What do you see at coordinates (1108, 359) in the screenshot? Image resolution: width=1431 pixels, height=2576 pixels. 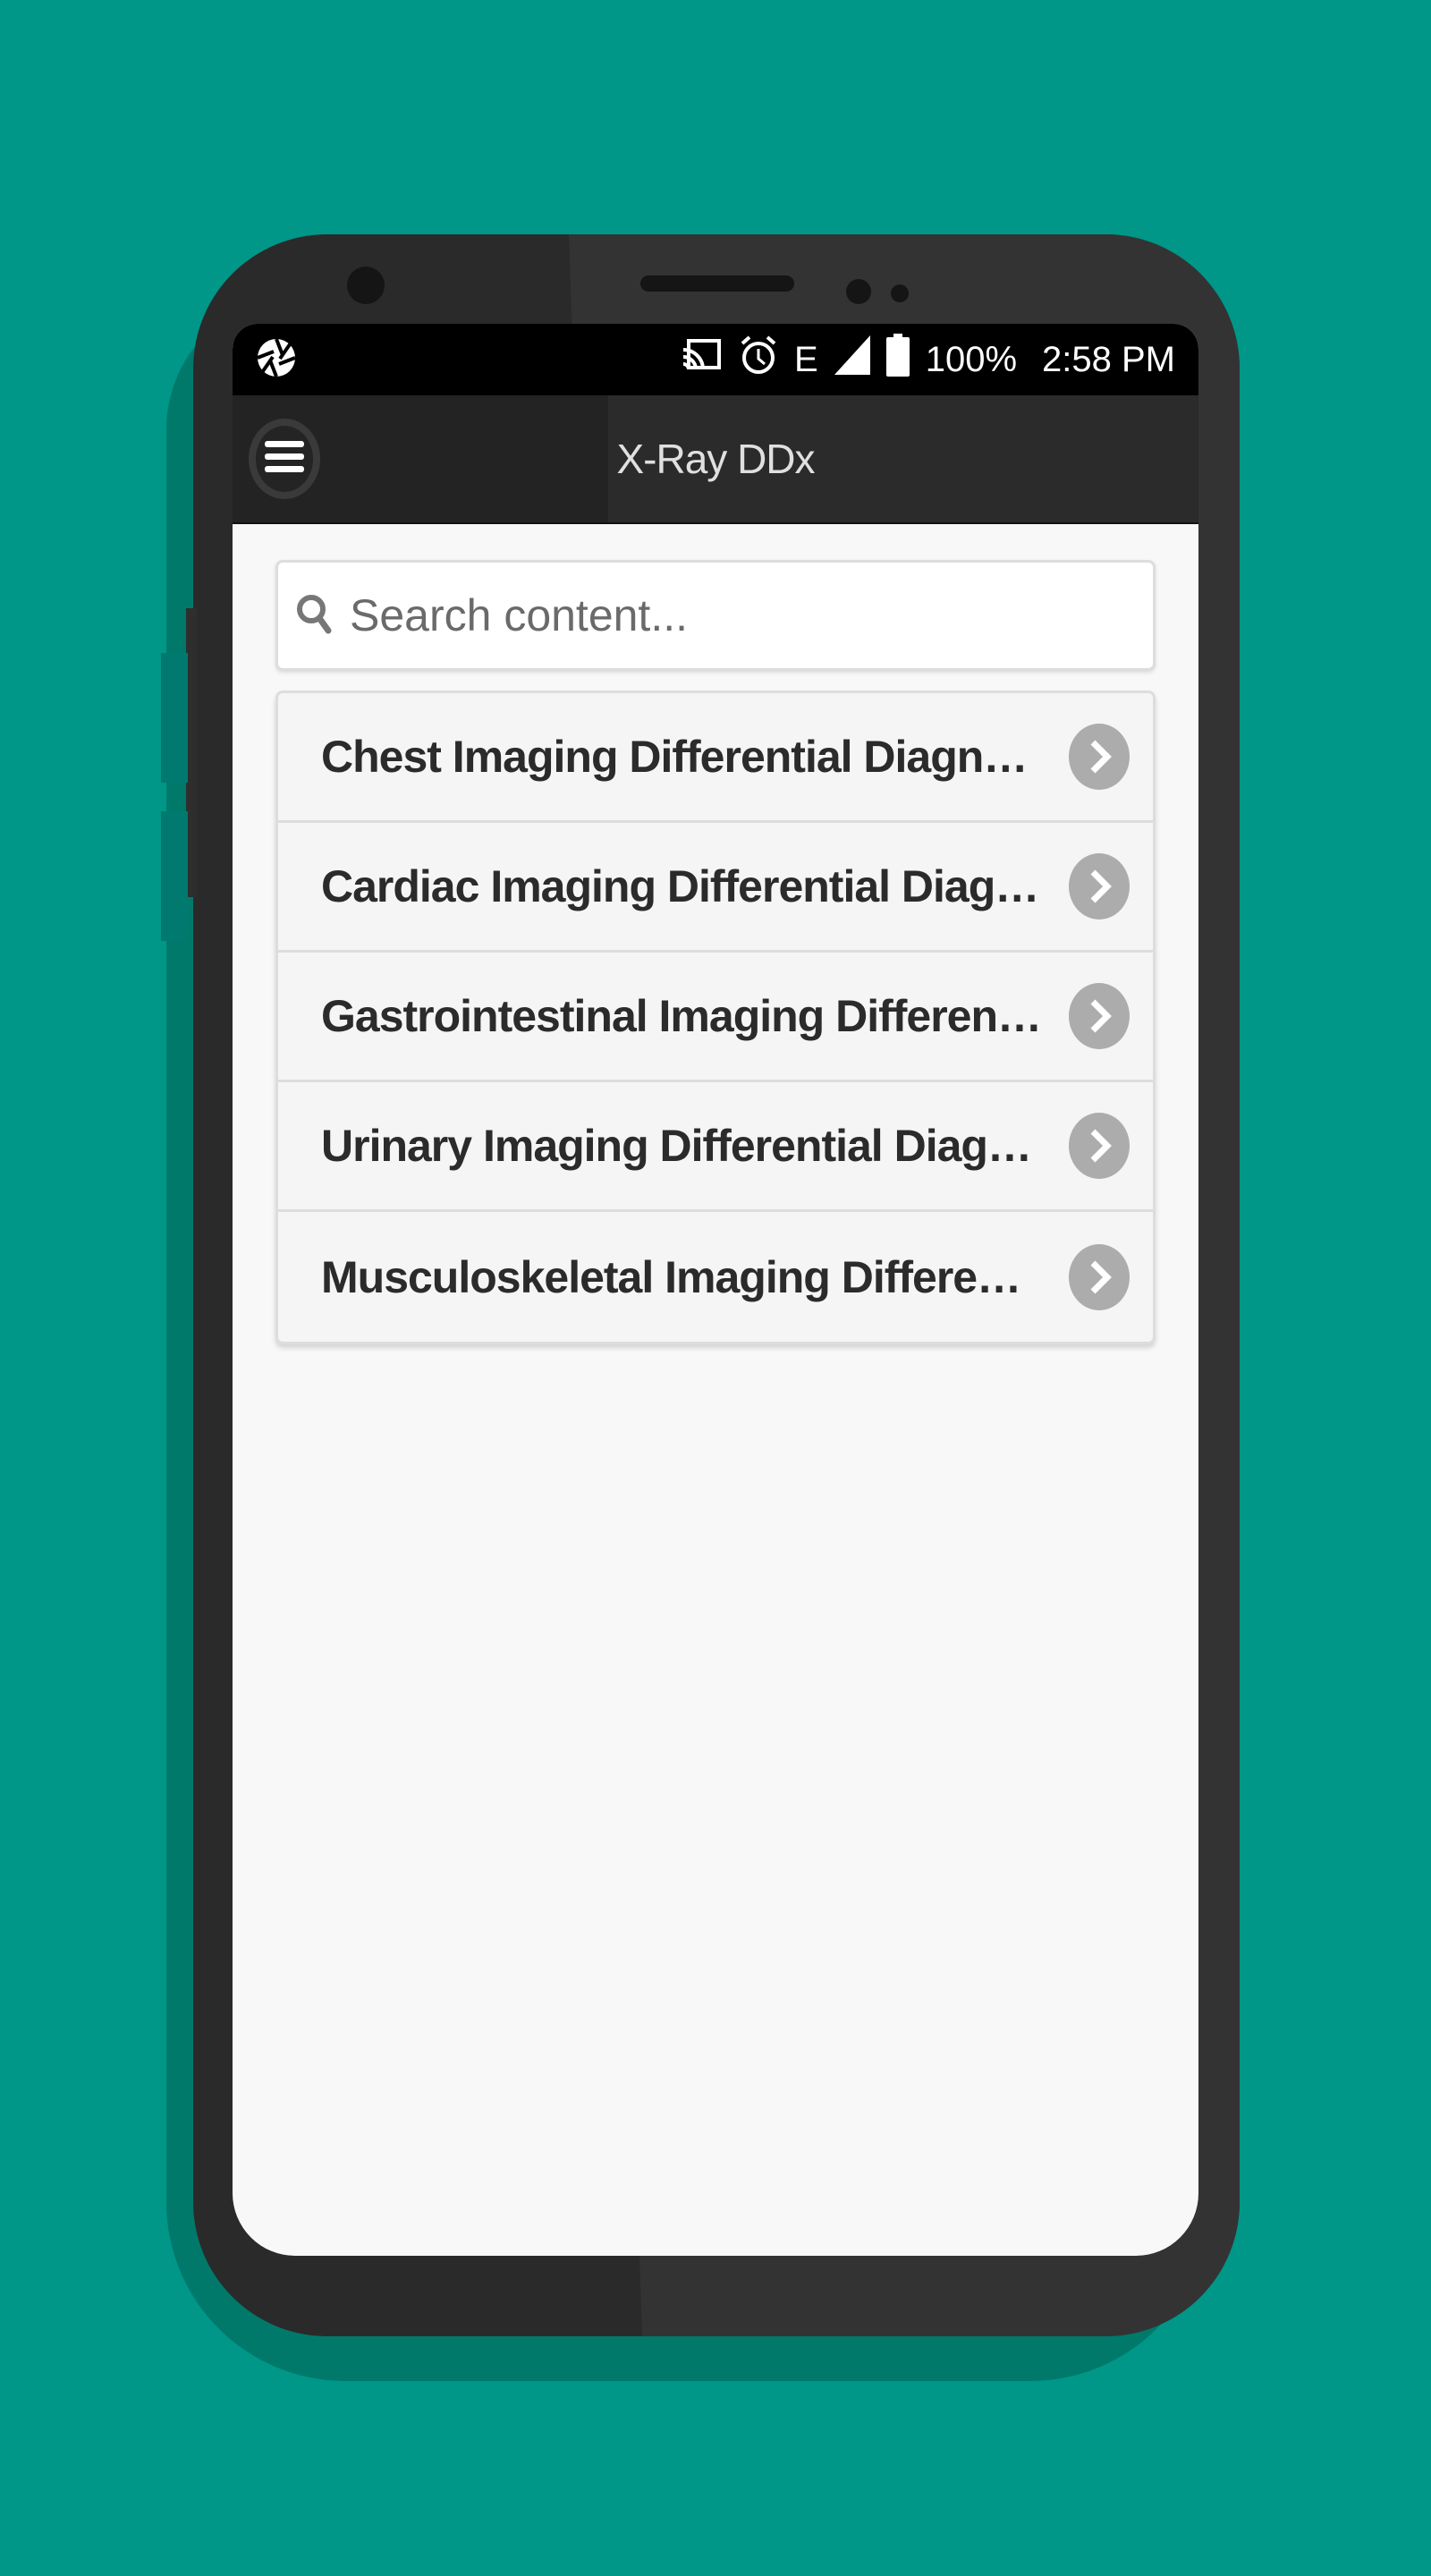 I see `clock: 2:58 PM` at bounding box center [1108, 359].